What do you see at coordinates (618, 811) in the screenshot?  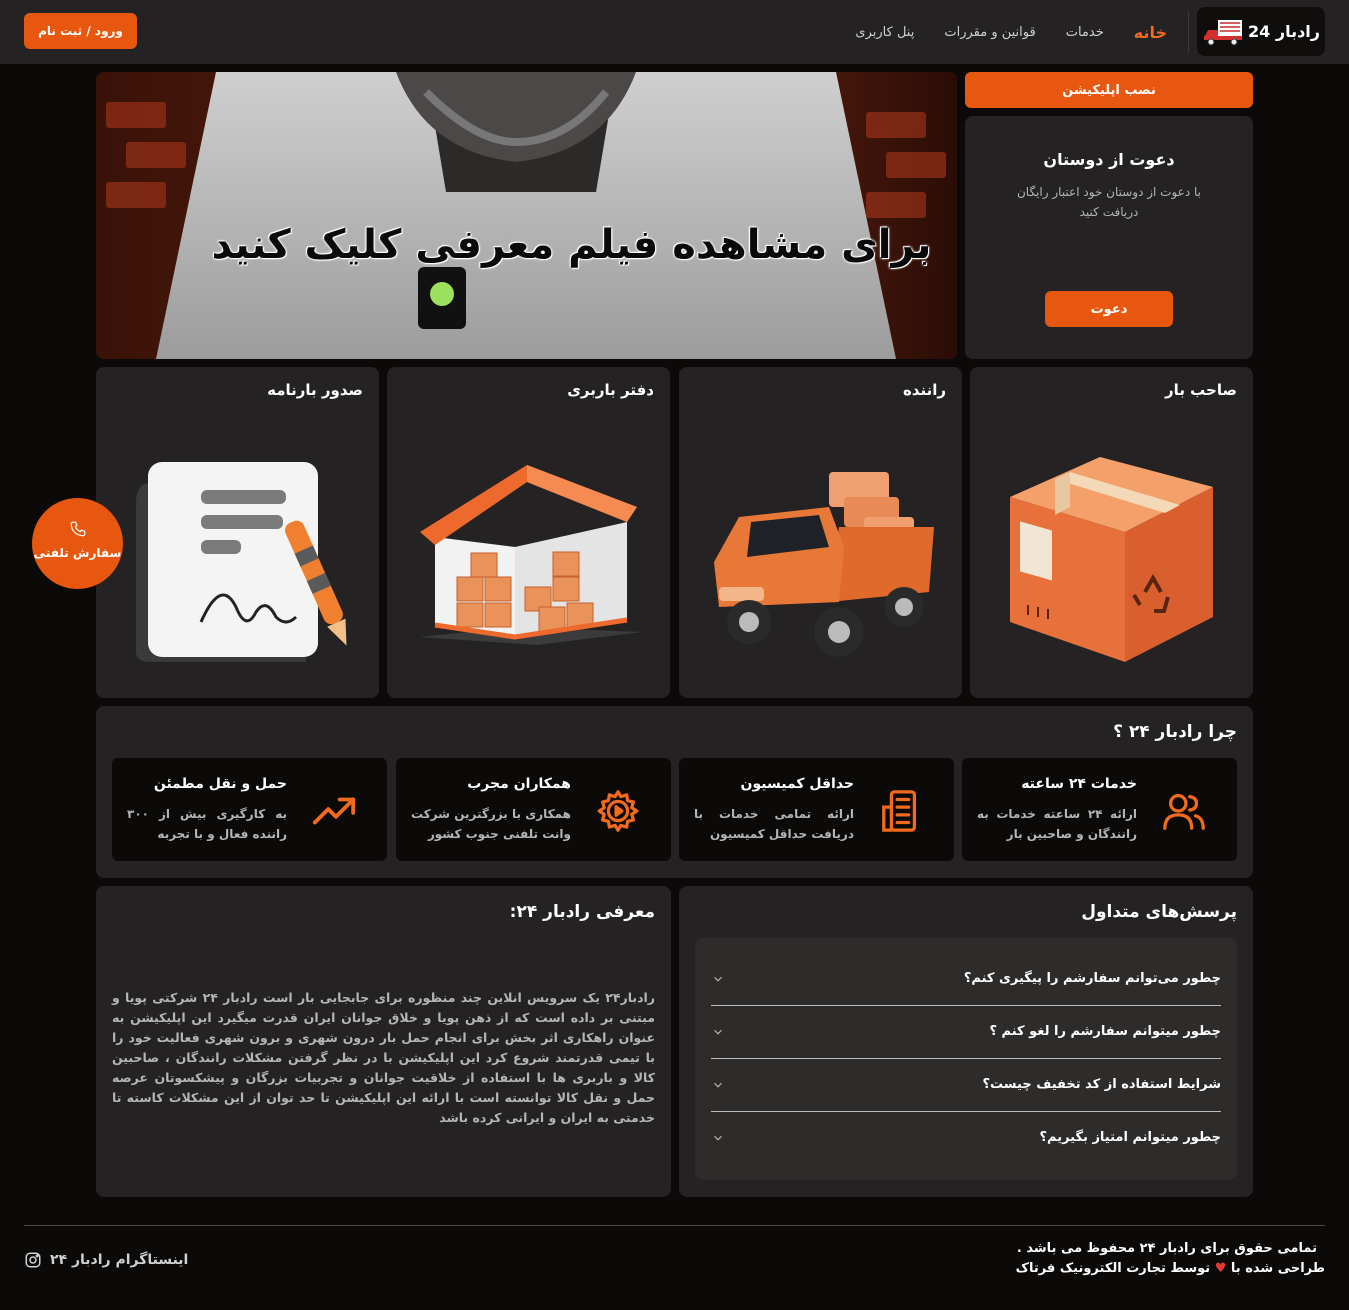 I see `gear-play-icon` at bounding box center [618, 811].